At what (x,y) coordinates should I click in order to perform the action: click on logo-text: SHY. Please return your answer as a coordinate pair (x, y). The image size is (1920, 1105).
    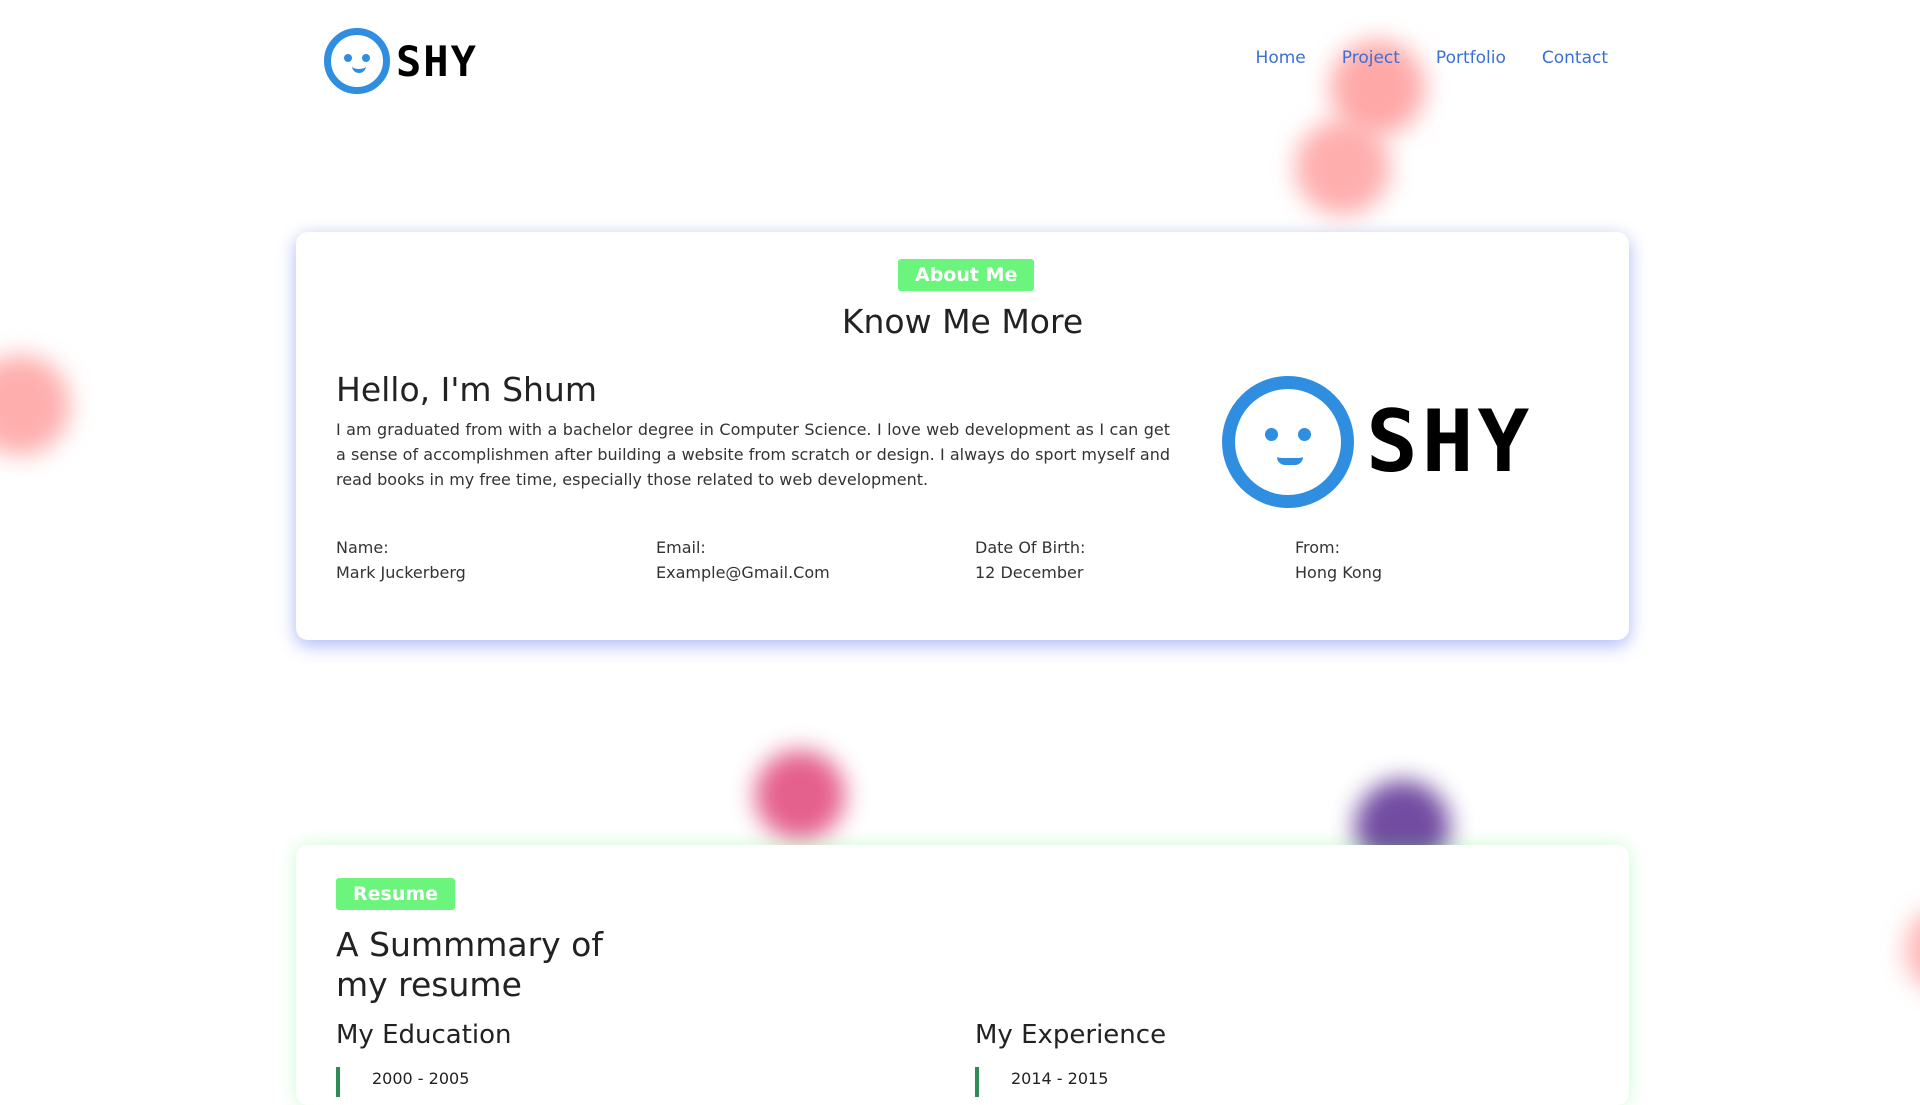
    Looking at the image, I should click on (437, 61).